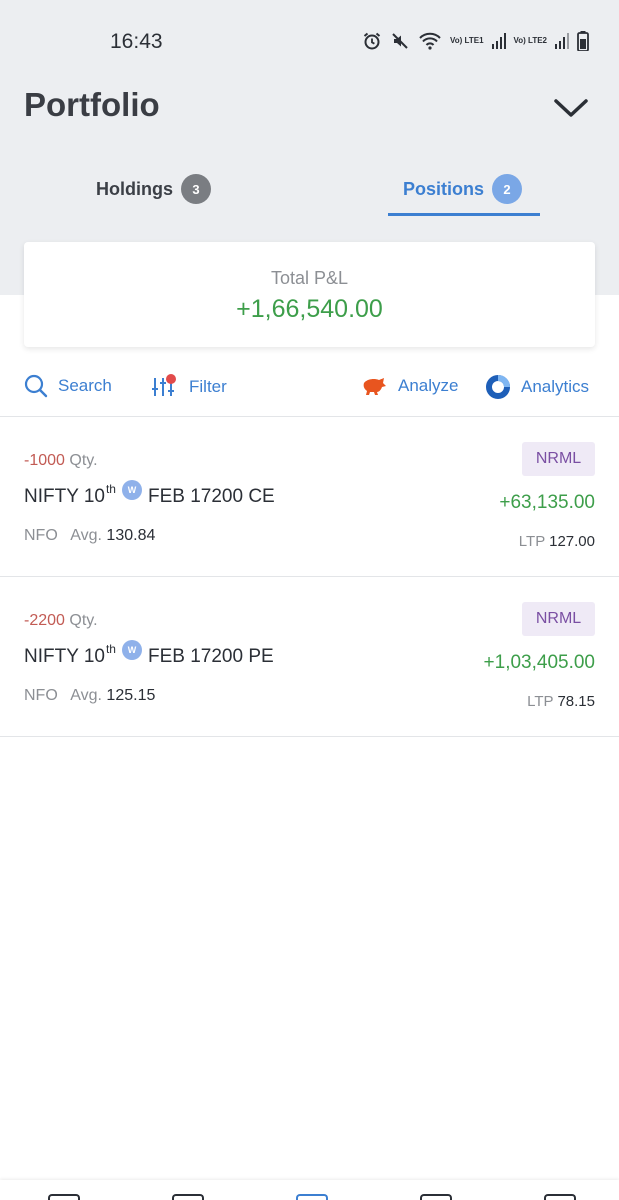  Describe the element at coordinates (507, 189) in the screenshot. I see `positions-count-badge: 2` at that location.